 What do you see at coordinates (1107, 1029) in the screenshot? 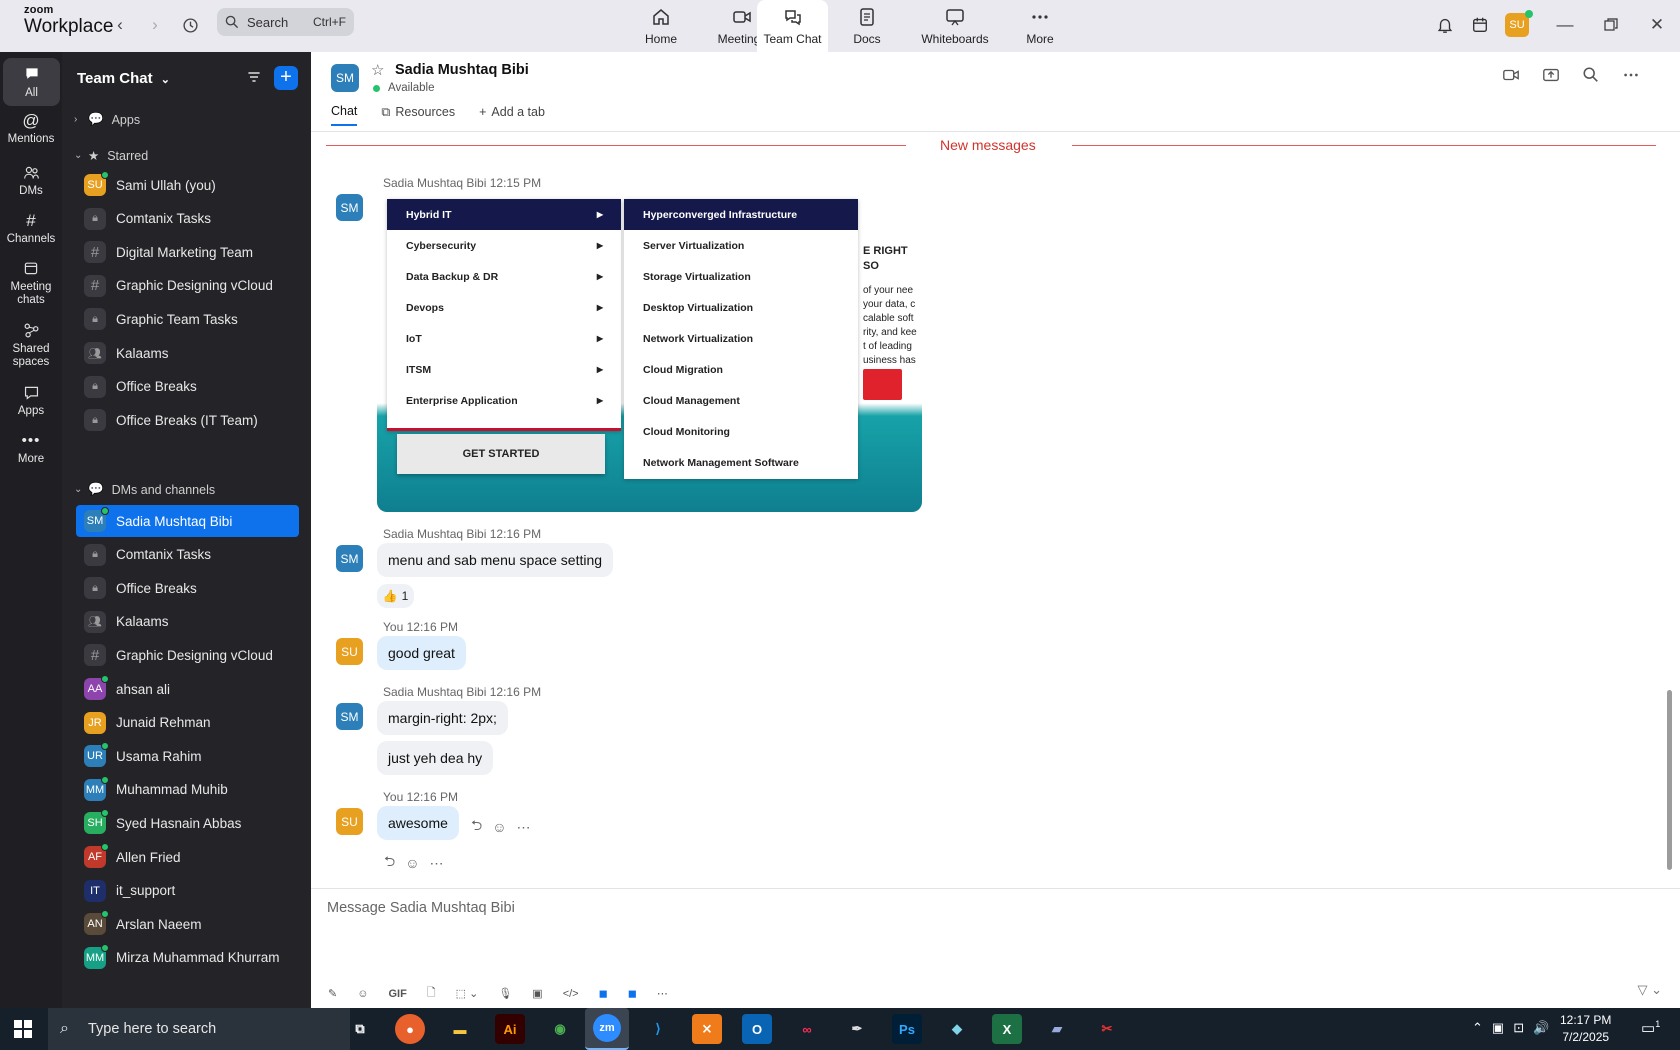
I see `snipping-tool-icon: ✂` at bounding box center [1107, 1029].